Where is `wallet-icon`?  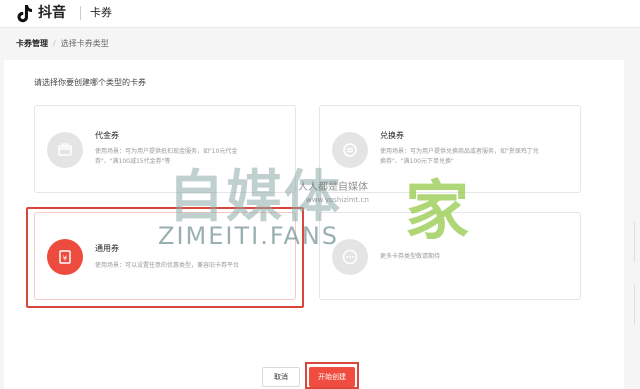
wallet-icon is located at coordinates (65, 150).